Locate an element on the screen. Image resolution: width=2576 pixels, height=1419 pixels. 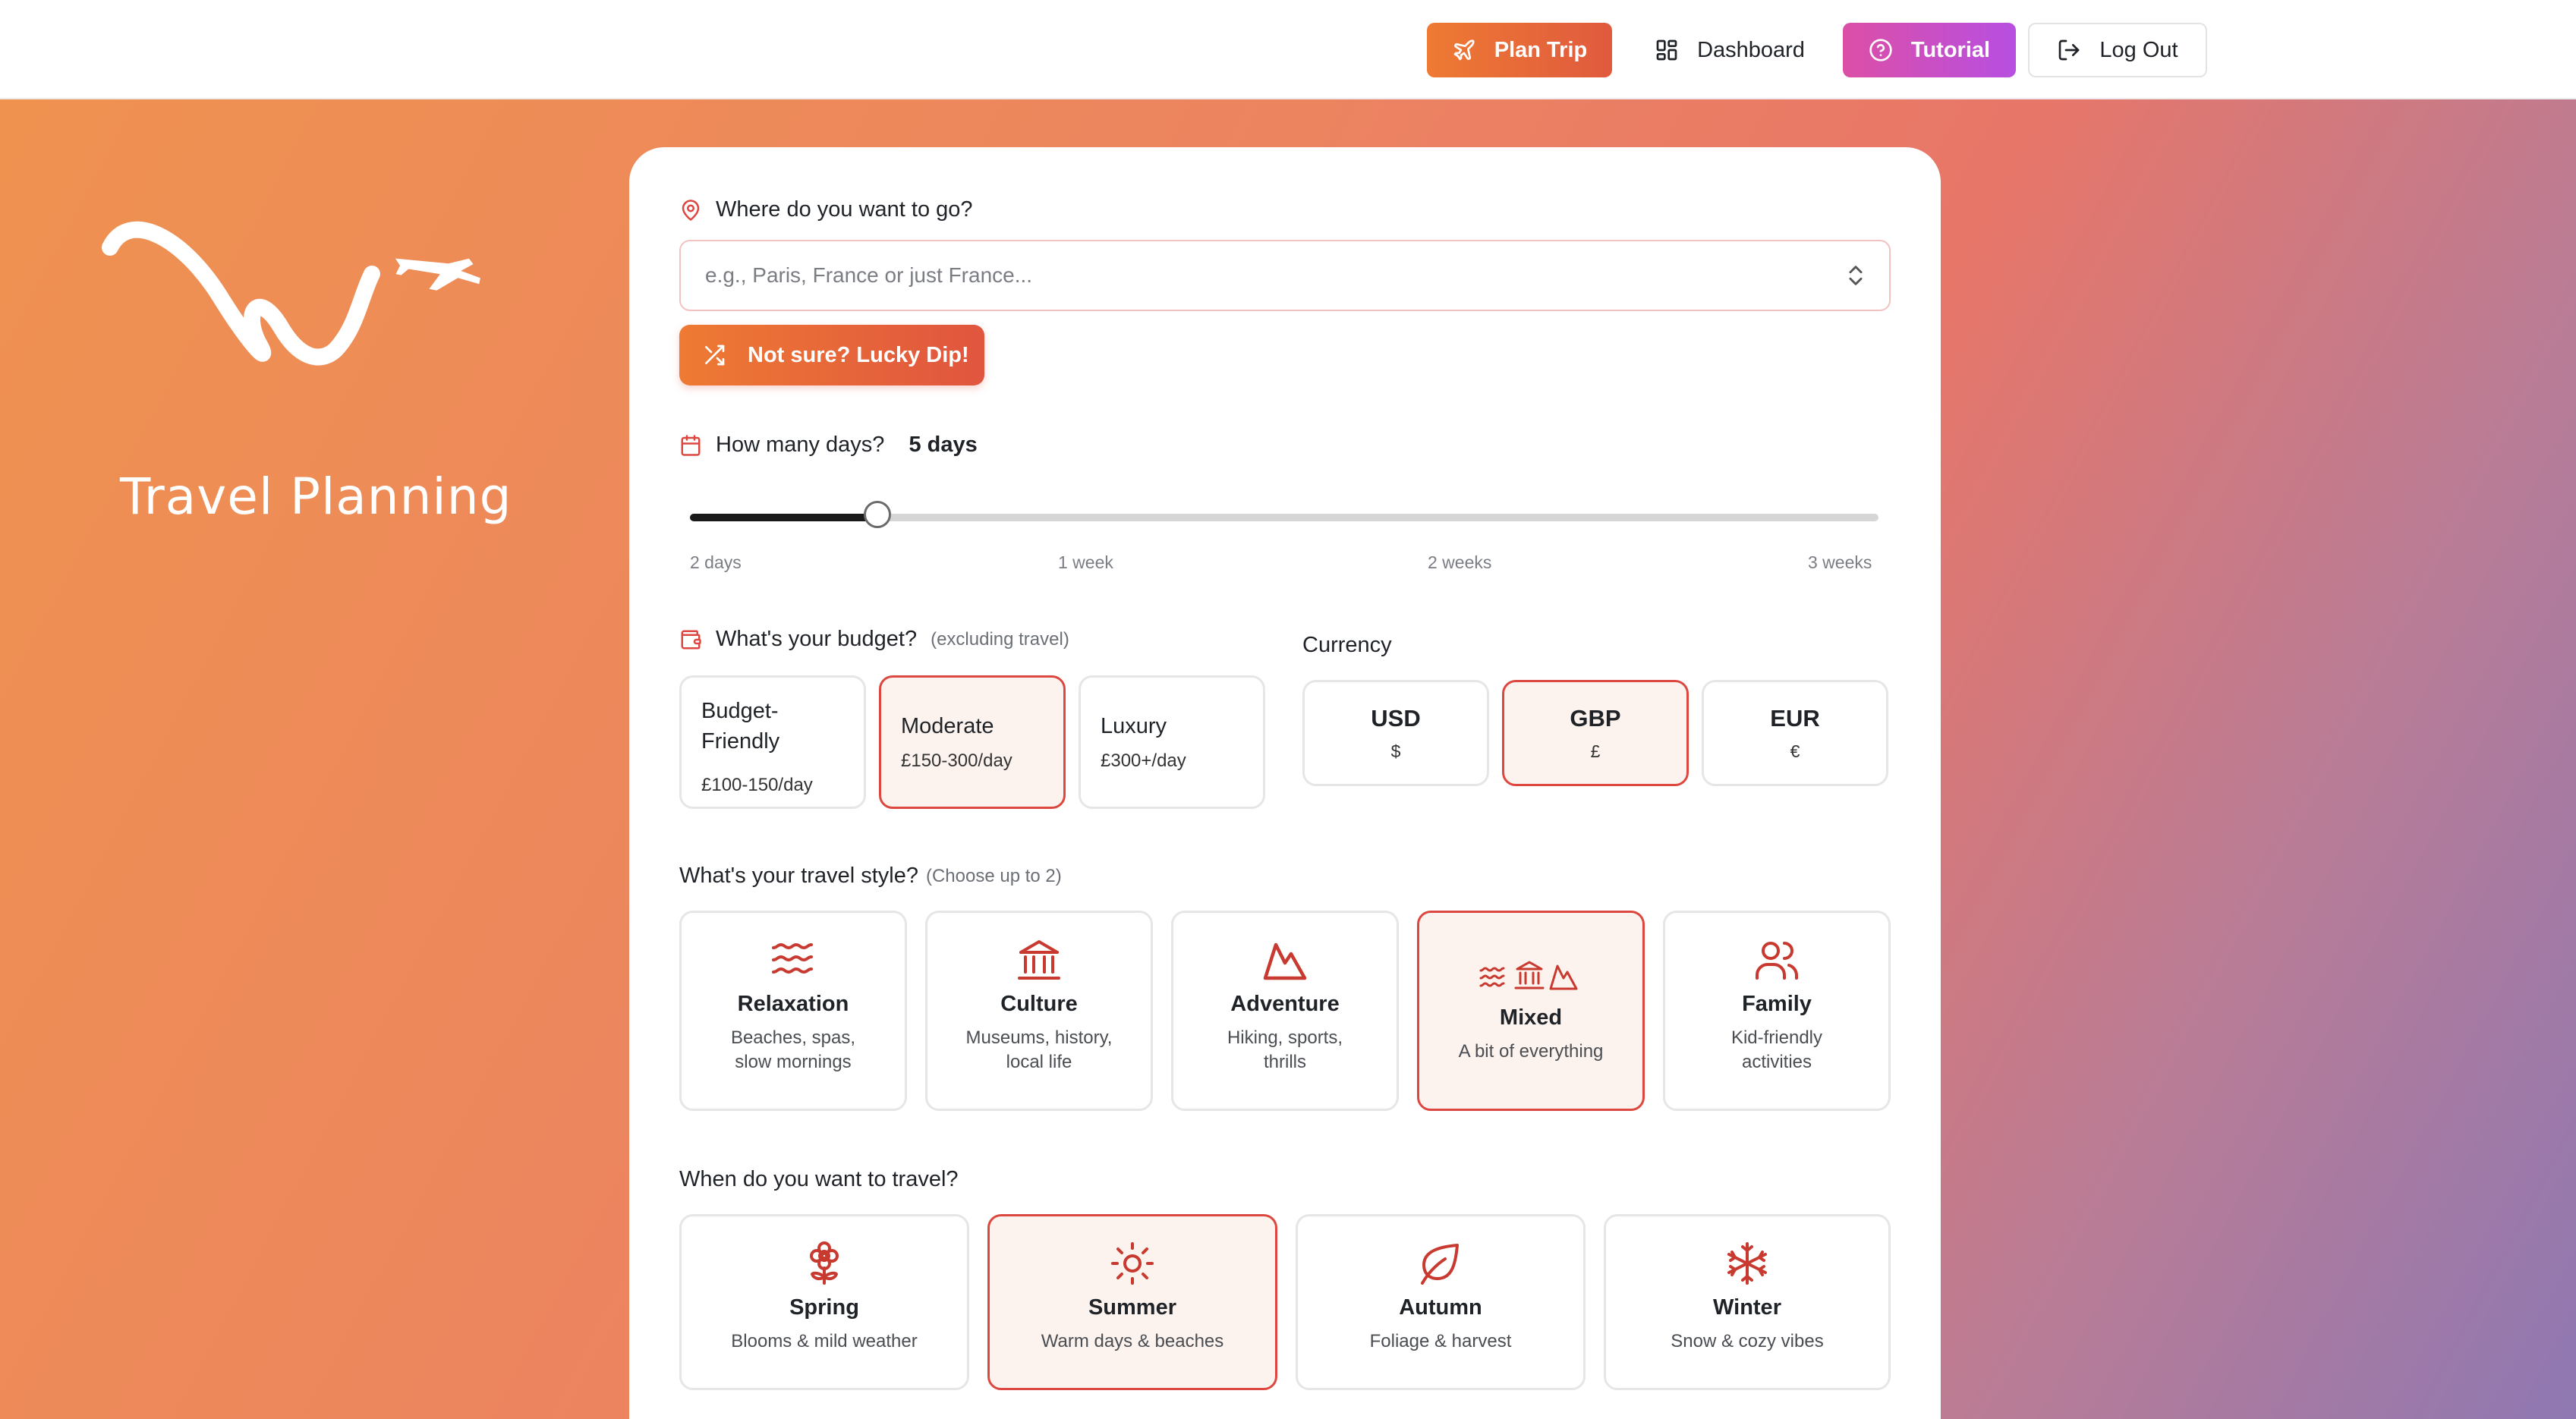
budget-option-moderate: Moderate £150-300/day is located at coordinates (972, 742).